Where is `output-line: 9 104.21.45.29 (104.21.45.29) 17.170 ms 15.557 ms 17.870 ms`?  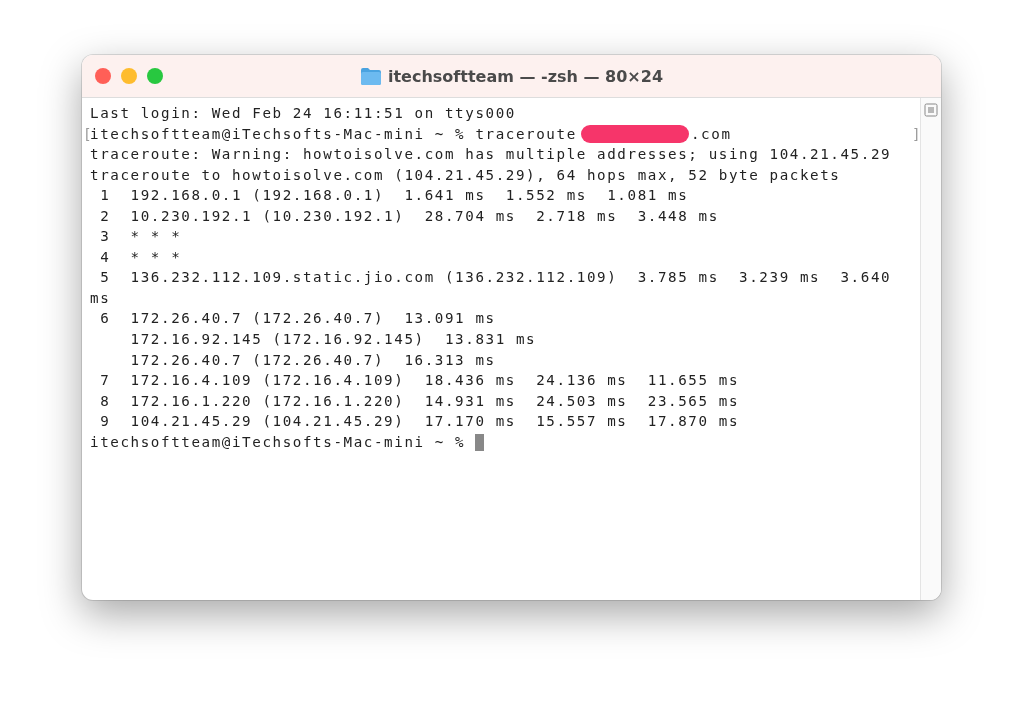 output-line: 9 104.21.45.29 (104.21.45.29) 17.170 ms 15.557 ms 17.870 ms is located at coordinates (419, 422).